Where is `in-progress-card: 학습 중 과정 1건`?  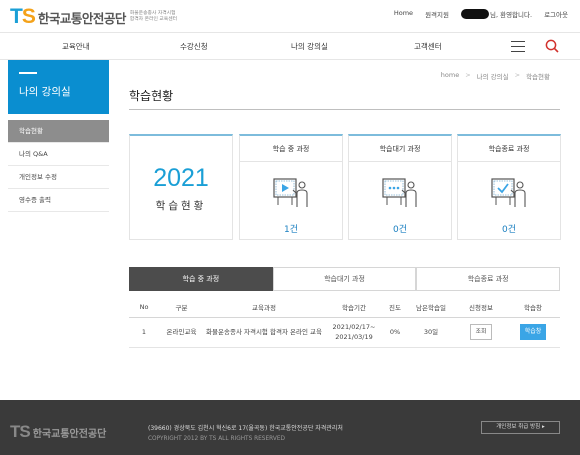 in-progress-card: 학습 중 과정 1건 is located at coordinates (291, 187).